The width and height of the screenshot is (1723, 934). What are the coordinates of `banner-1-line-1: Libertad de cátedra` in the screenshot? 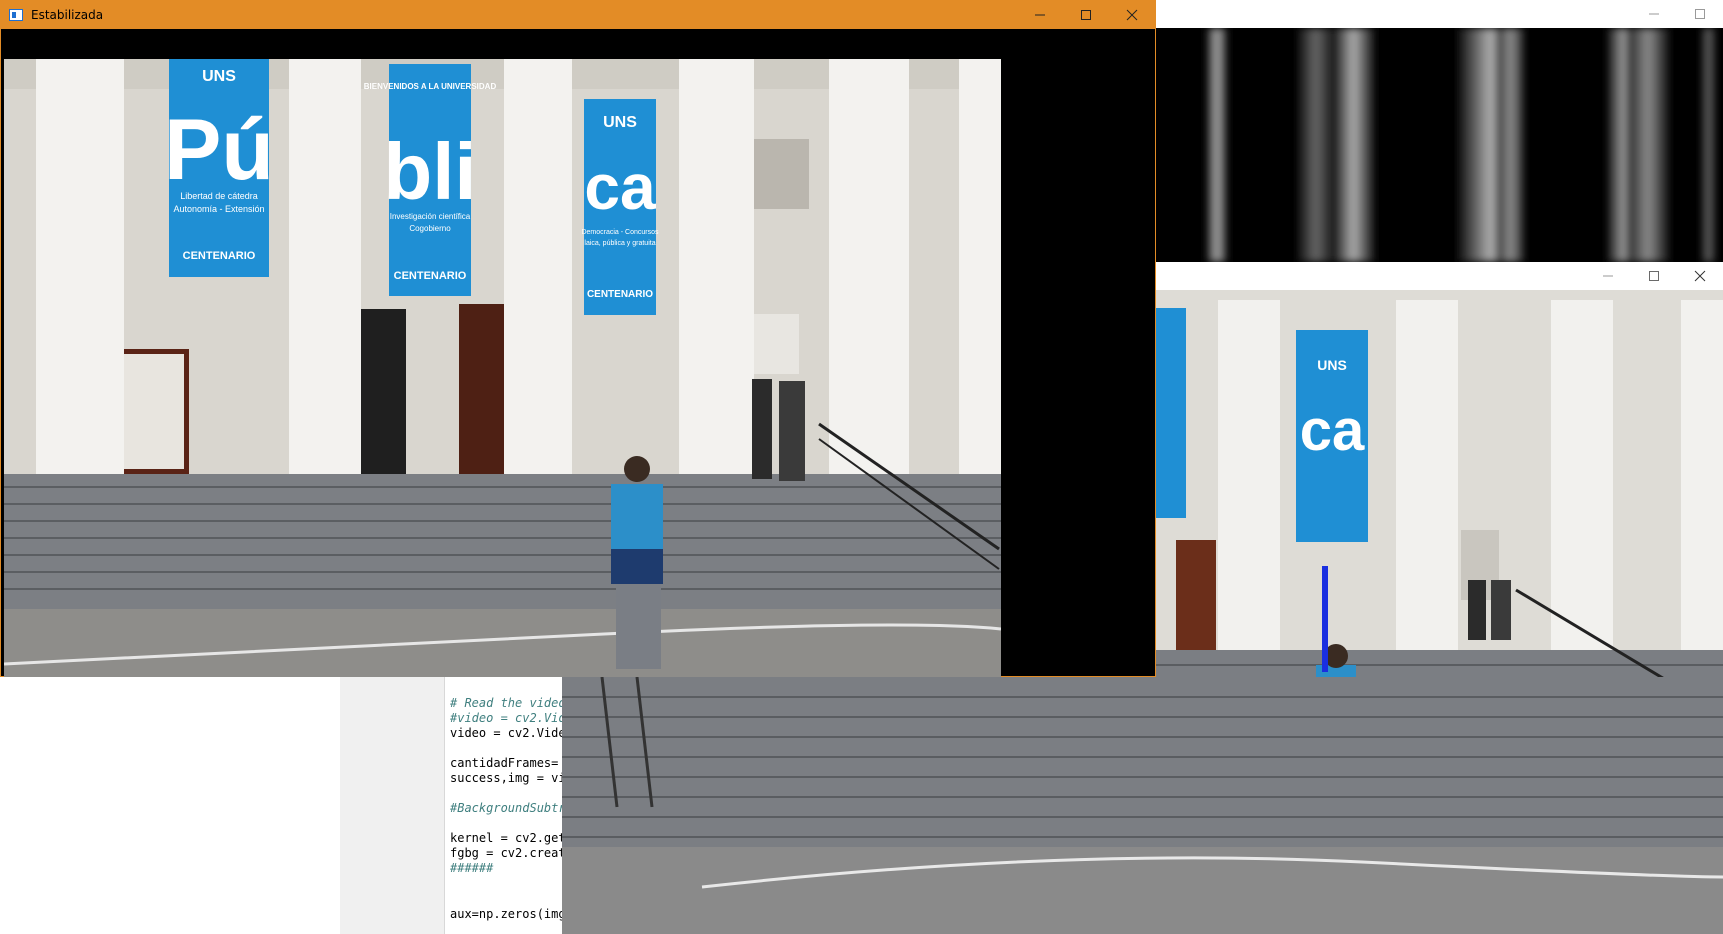 It's located at (219, 196).